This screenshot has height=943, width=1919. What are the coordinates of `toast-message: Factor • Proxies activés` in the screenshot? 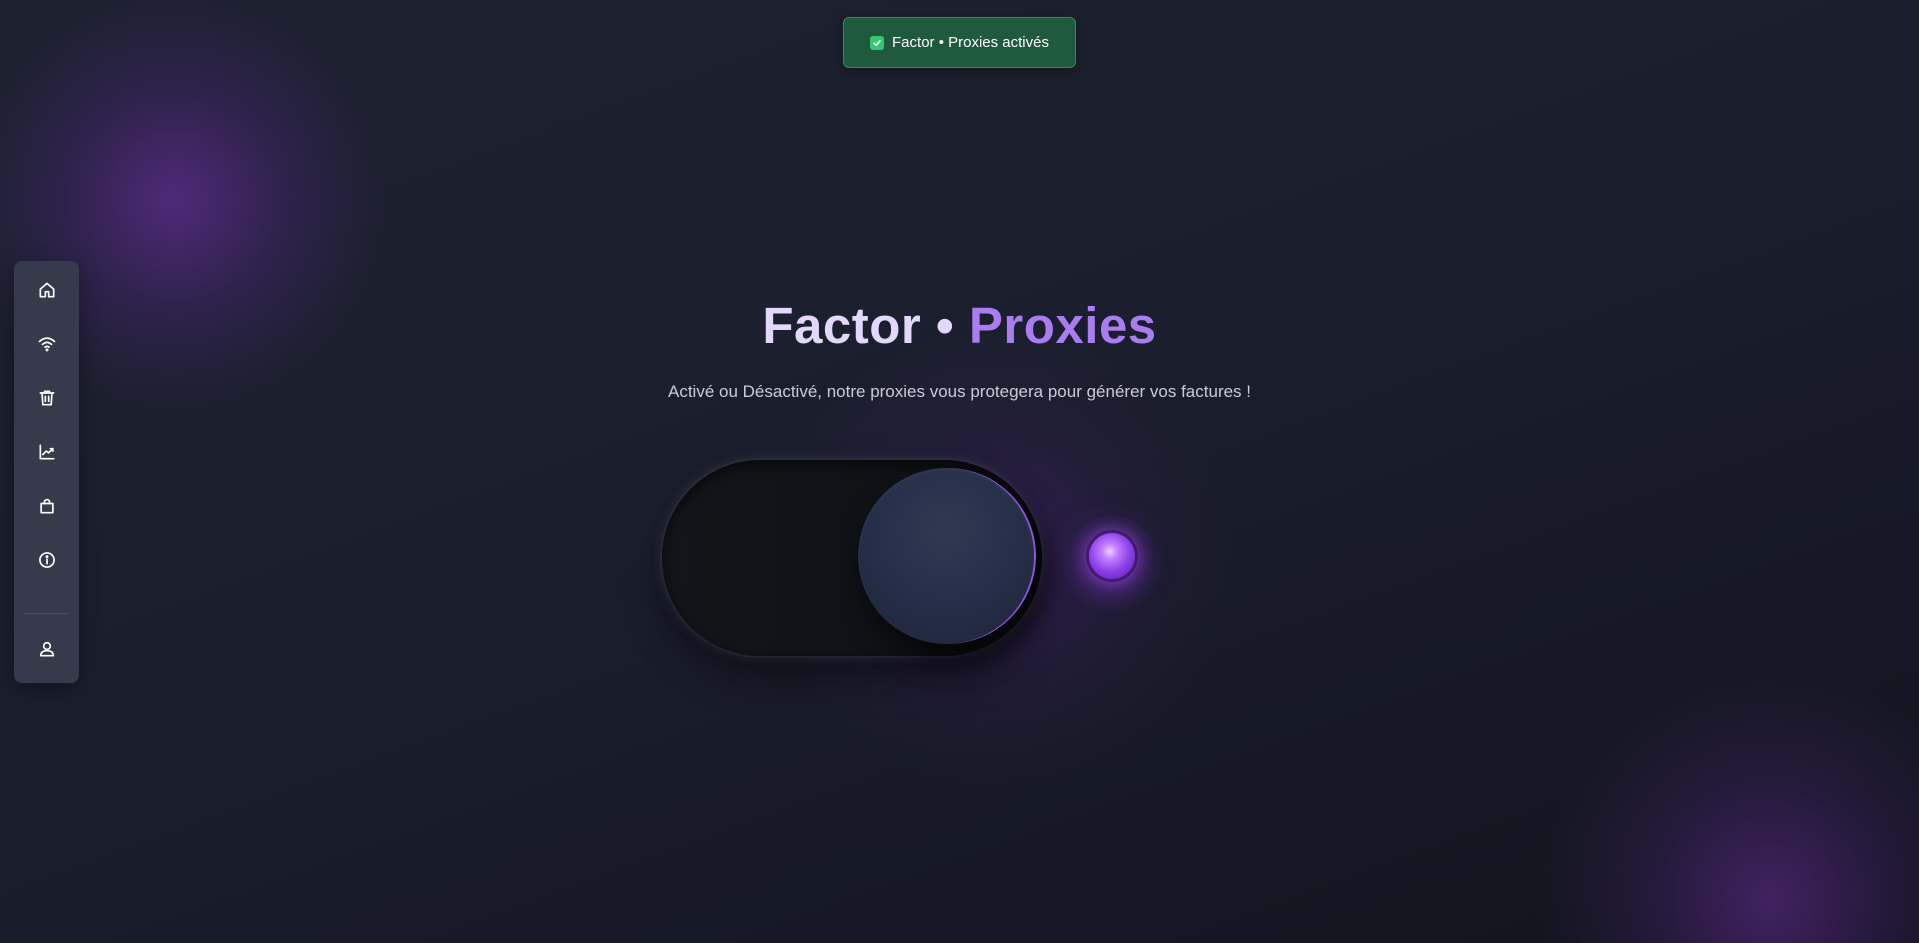 It's located at (970, 42).